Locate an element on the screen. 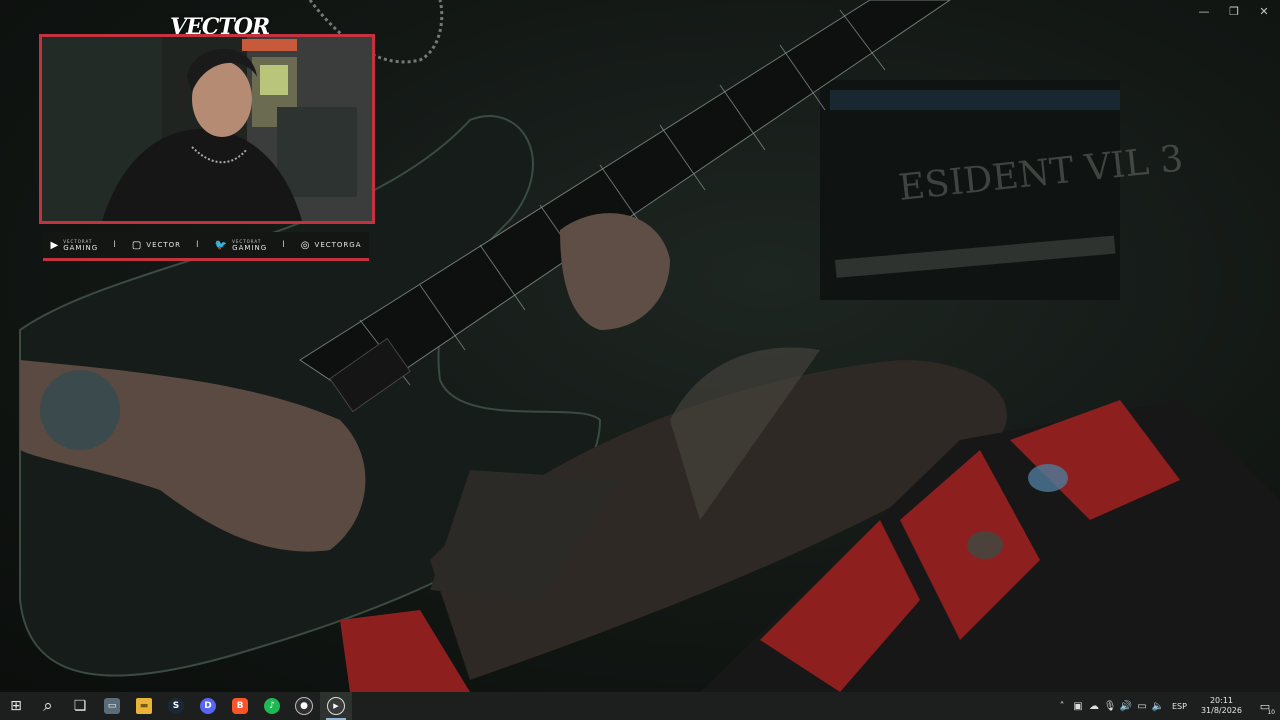  taskbar-app-steam: S is located at coordinates (176, 706).